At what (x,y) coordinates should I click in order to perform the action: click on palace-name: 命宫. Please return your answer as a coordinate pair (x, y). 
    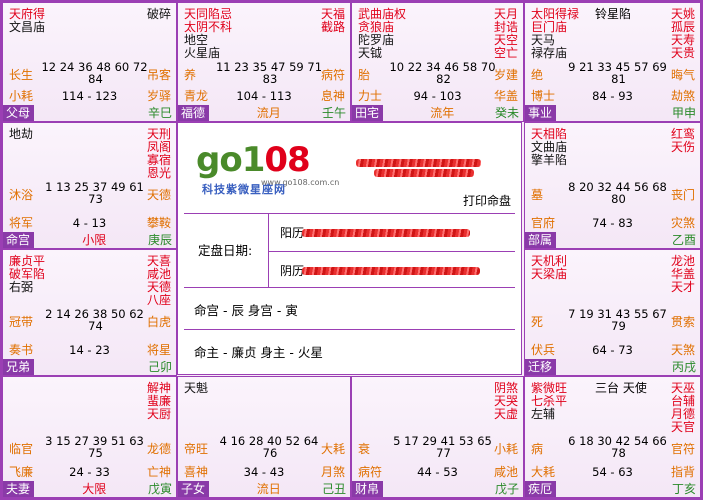
    Looking at the image, I should click on (19, 240).